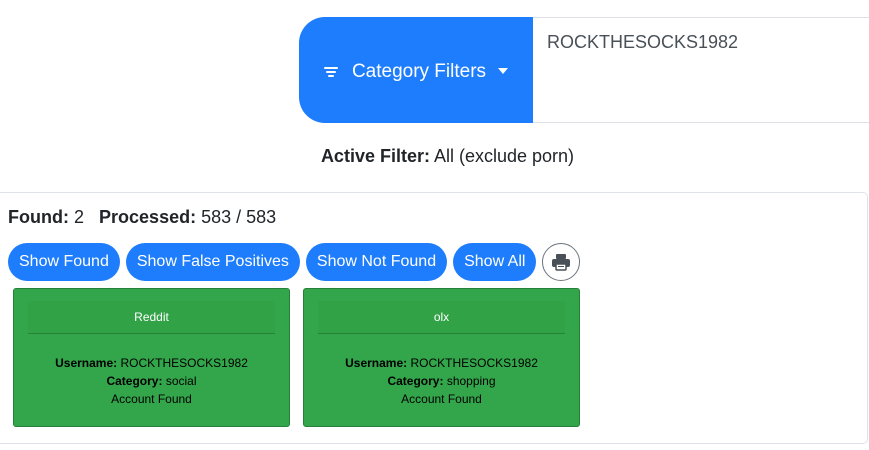 Image resolution: width=869 pixels, height=450 pixels. I want to click on active-filter-value: All (exclude porn), so click(504, 156).